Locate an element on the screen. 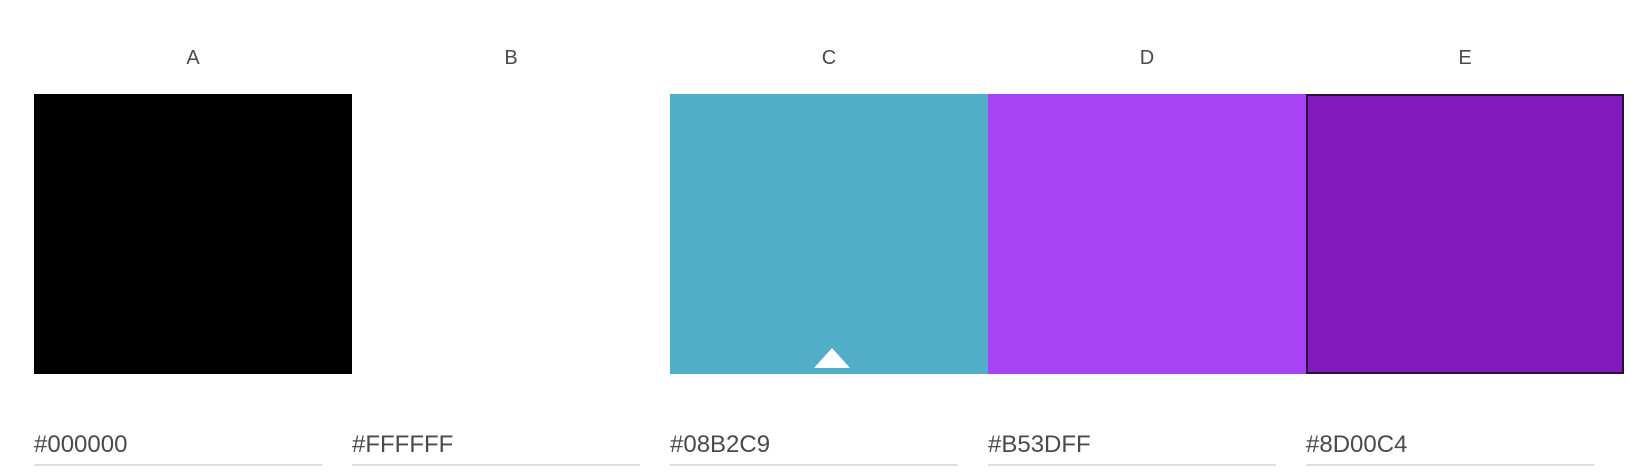 This screenshot has width=1652, height=476. swatch-label-e: E is located at coordinates (1465, 58).